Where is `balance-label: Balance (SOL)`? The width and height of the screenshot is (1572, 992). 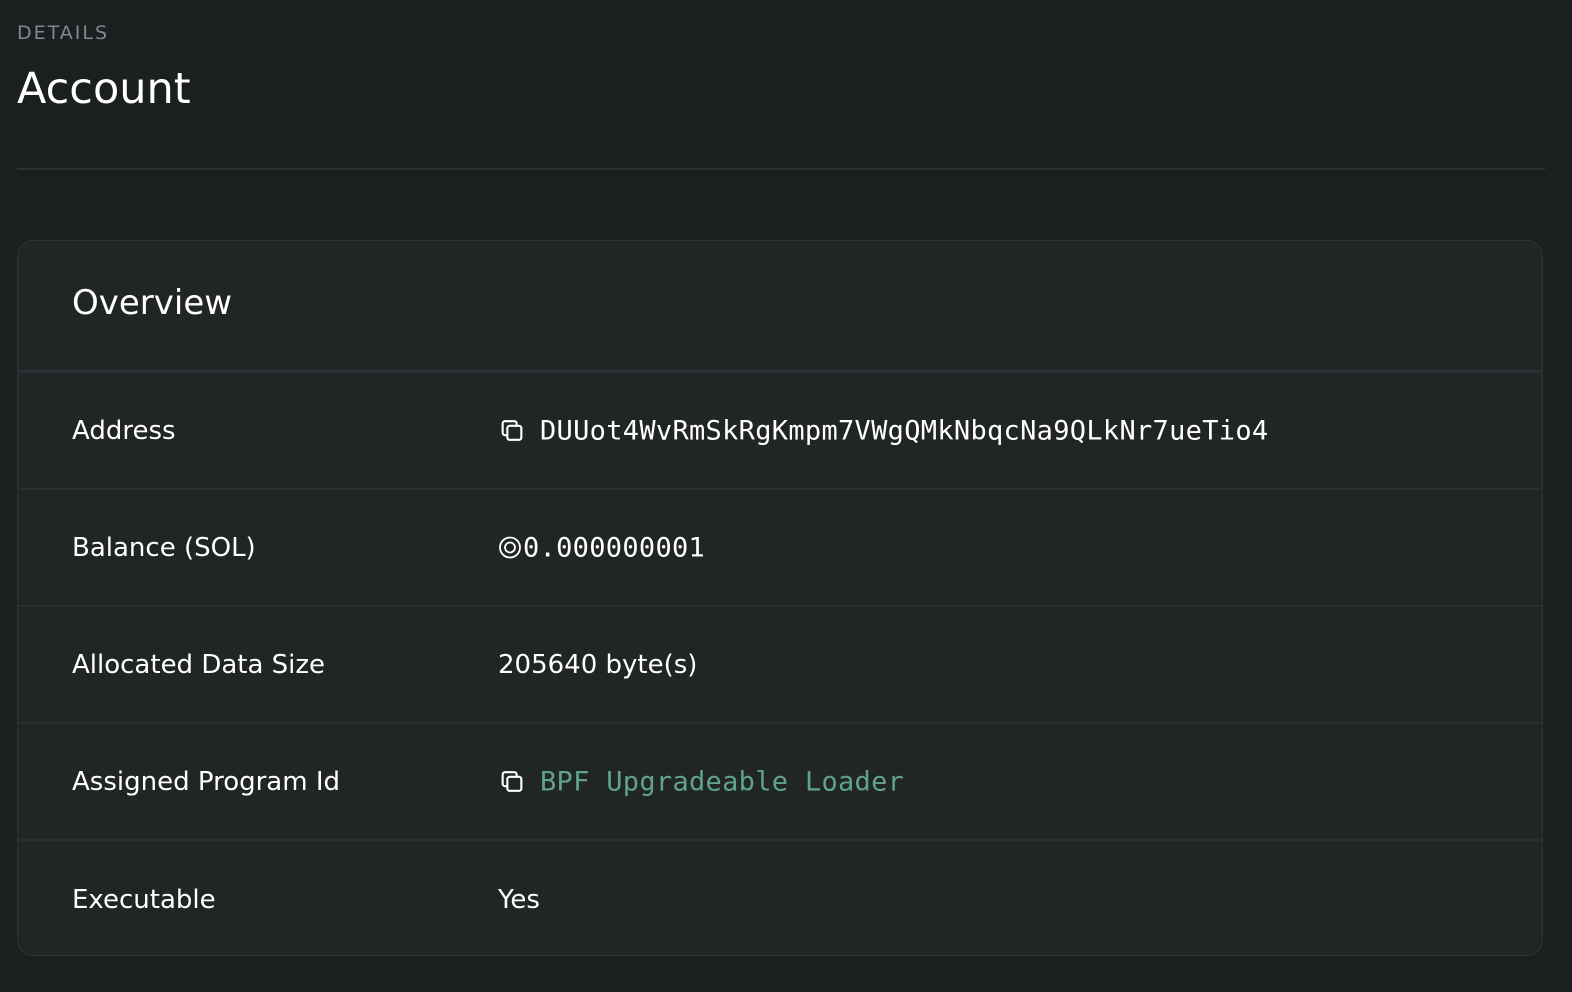 balance-label: Balance (SOL) is located at coordinates (164, 547).